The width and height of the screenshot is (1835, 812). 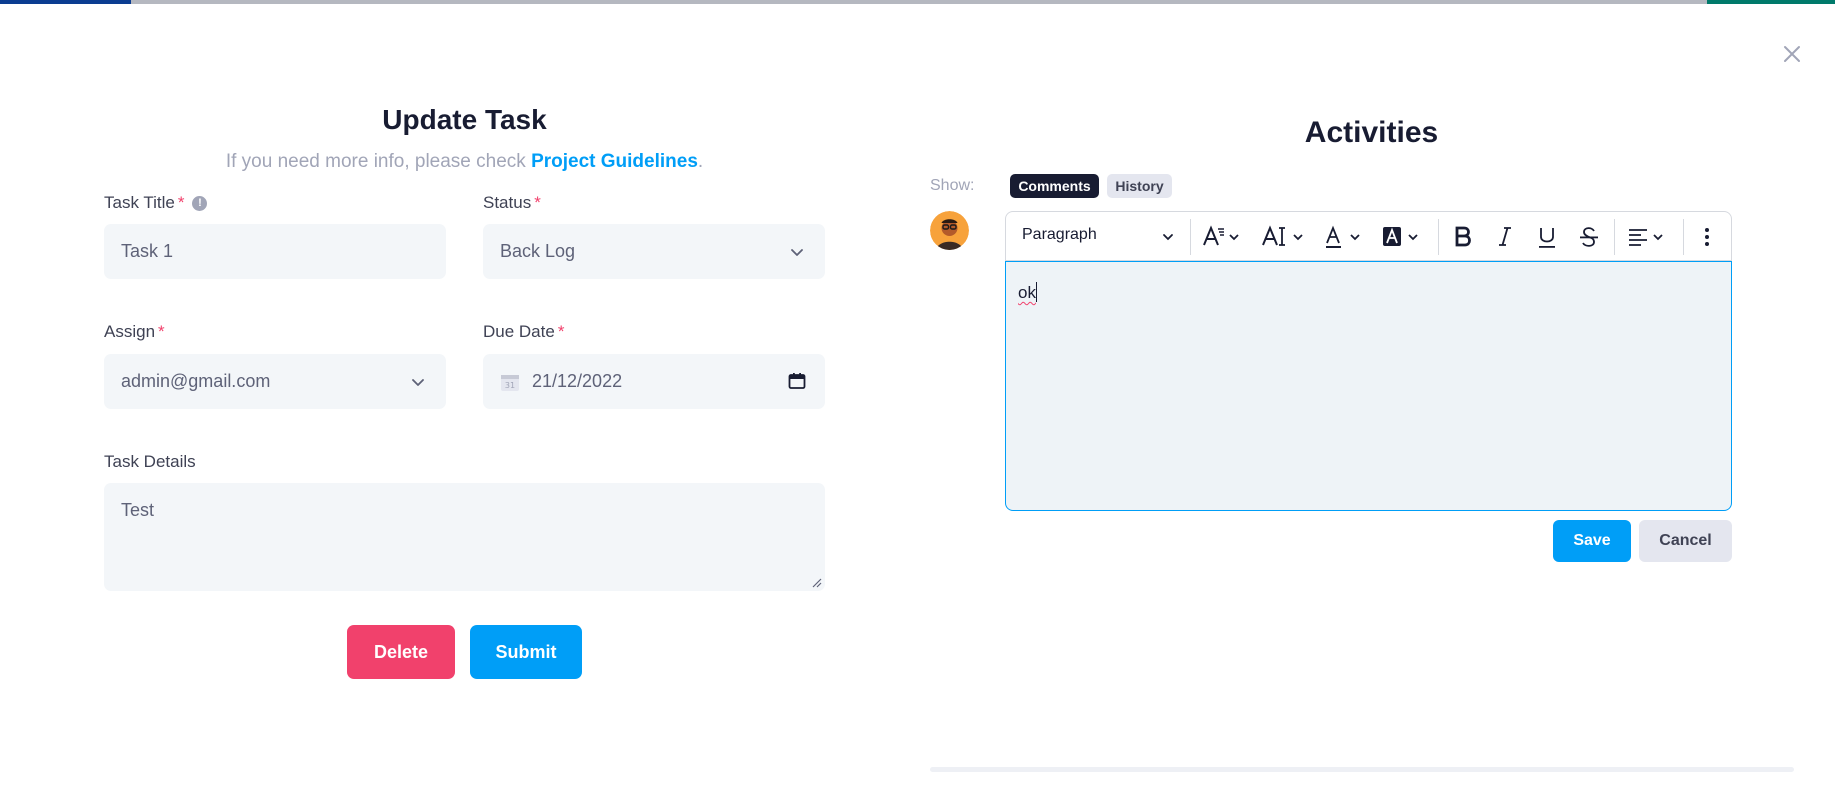 I want to click on top-bar-left-segment, so click(x=65, y=2).